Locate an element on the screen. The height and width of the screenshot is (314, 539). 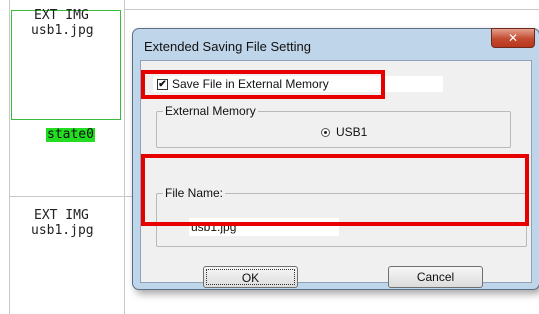
cancel-button: Cancel is located at coordinates (435, 277).